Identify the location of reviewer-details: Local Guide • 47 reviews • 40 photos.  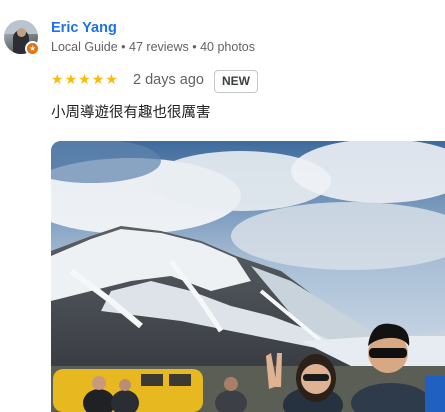
(153, 47).